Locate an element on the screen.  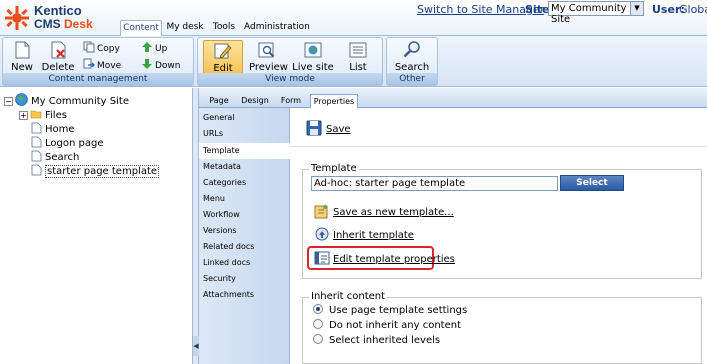
view-mode-group: Edit Preview Live site List View mode is located at coordinates (290, 61).